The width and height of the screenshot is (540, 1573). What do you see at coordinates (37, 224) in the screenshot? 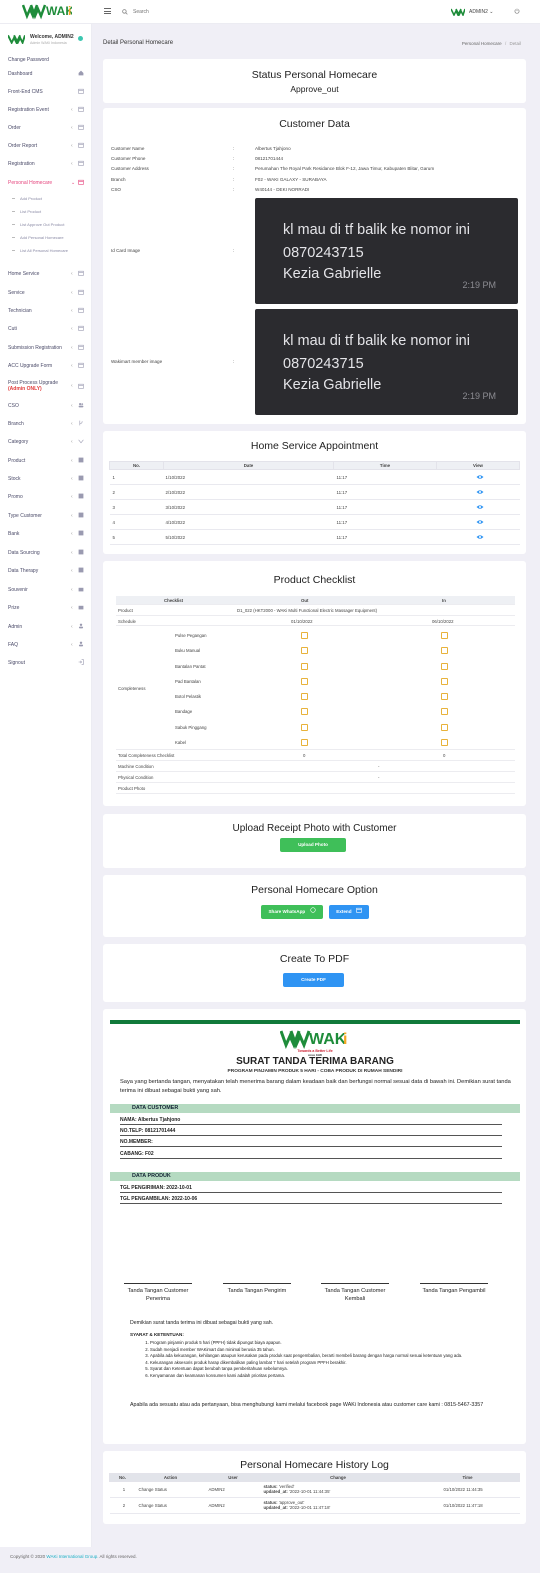
I see `sidebar-subitem-list-approve-out-product: List Approve Out Product` at bounding box center [37, 224].